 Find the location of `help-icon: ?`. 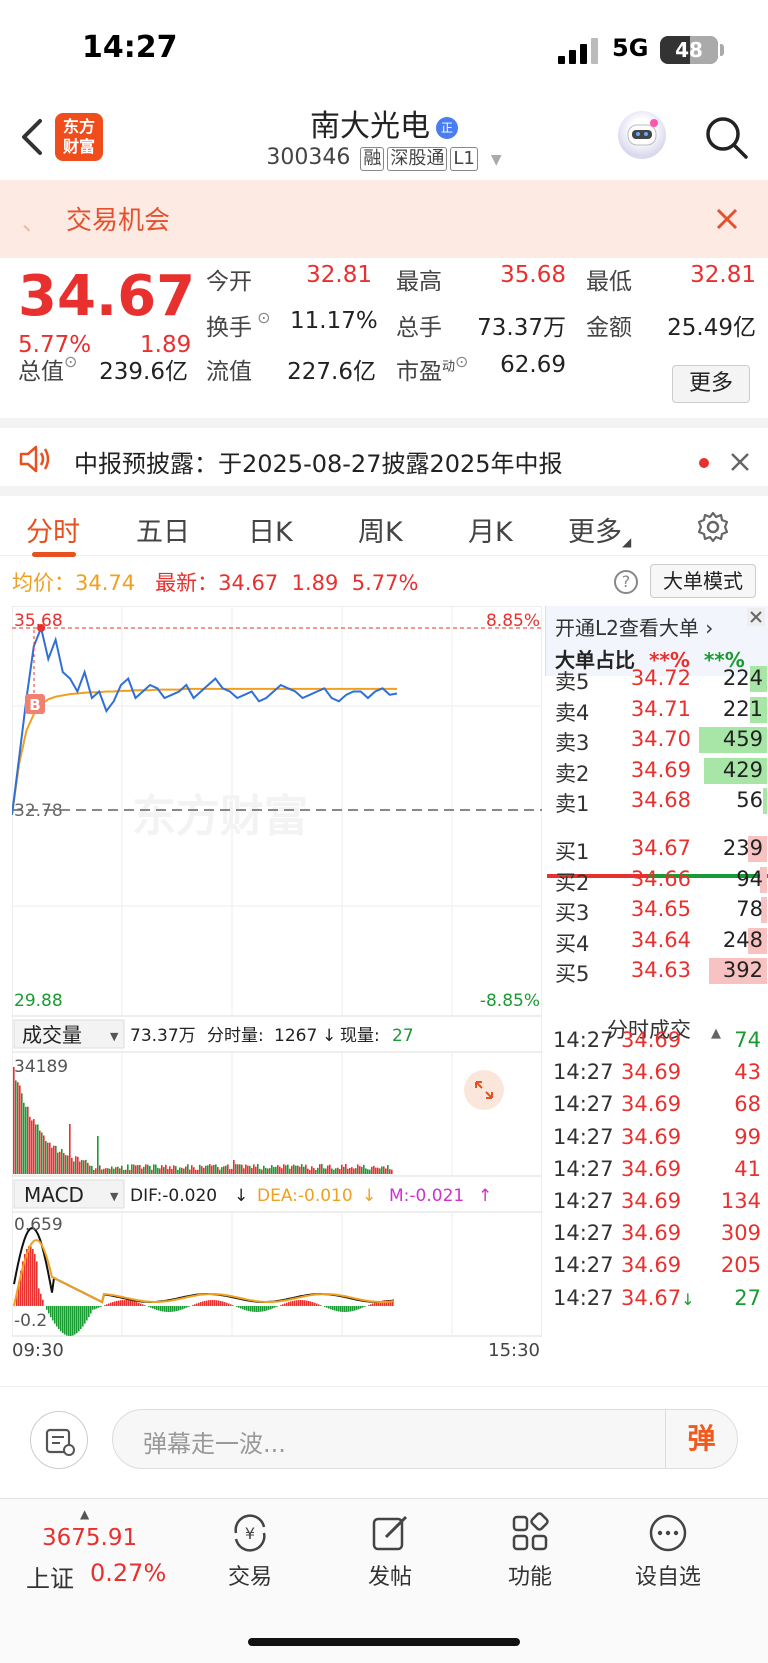

help-icon: ? is located at coordinates (626, 582).